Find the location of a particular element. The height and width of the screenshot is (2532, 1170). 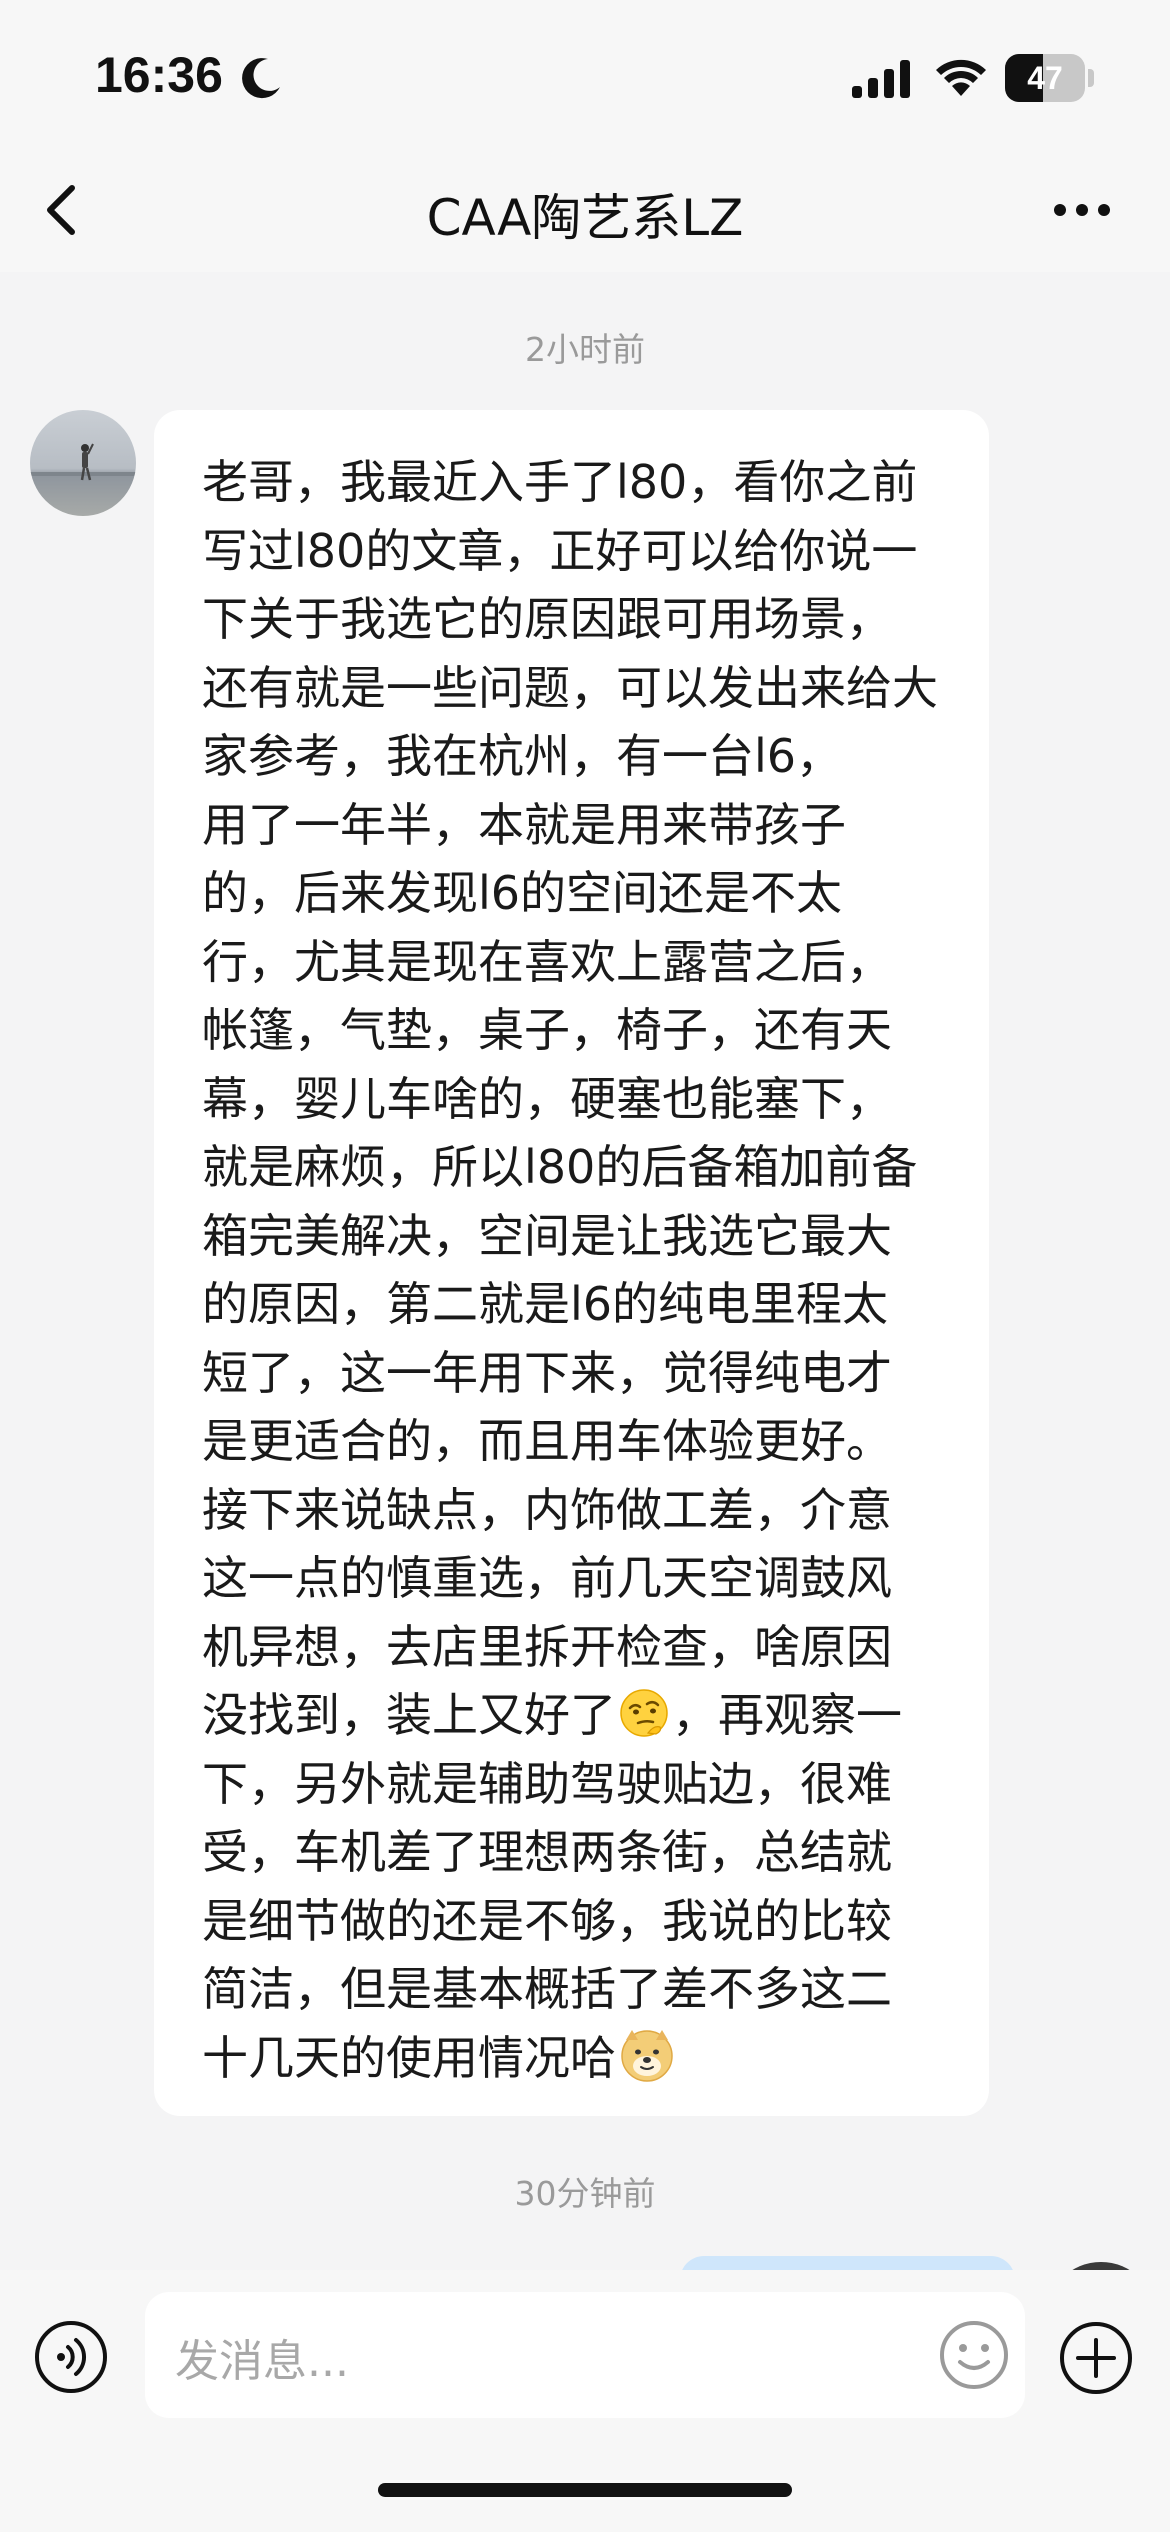

contact-avatar is located at coordinates (83, 463).